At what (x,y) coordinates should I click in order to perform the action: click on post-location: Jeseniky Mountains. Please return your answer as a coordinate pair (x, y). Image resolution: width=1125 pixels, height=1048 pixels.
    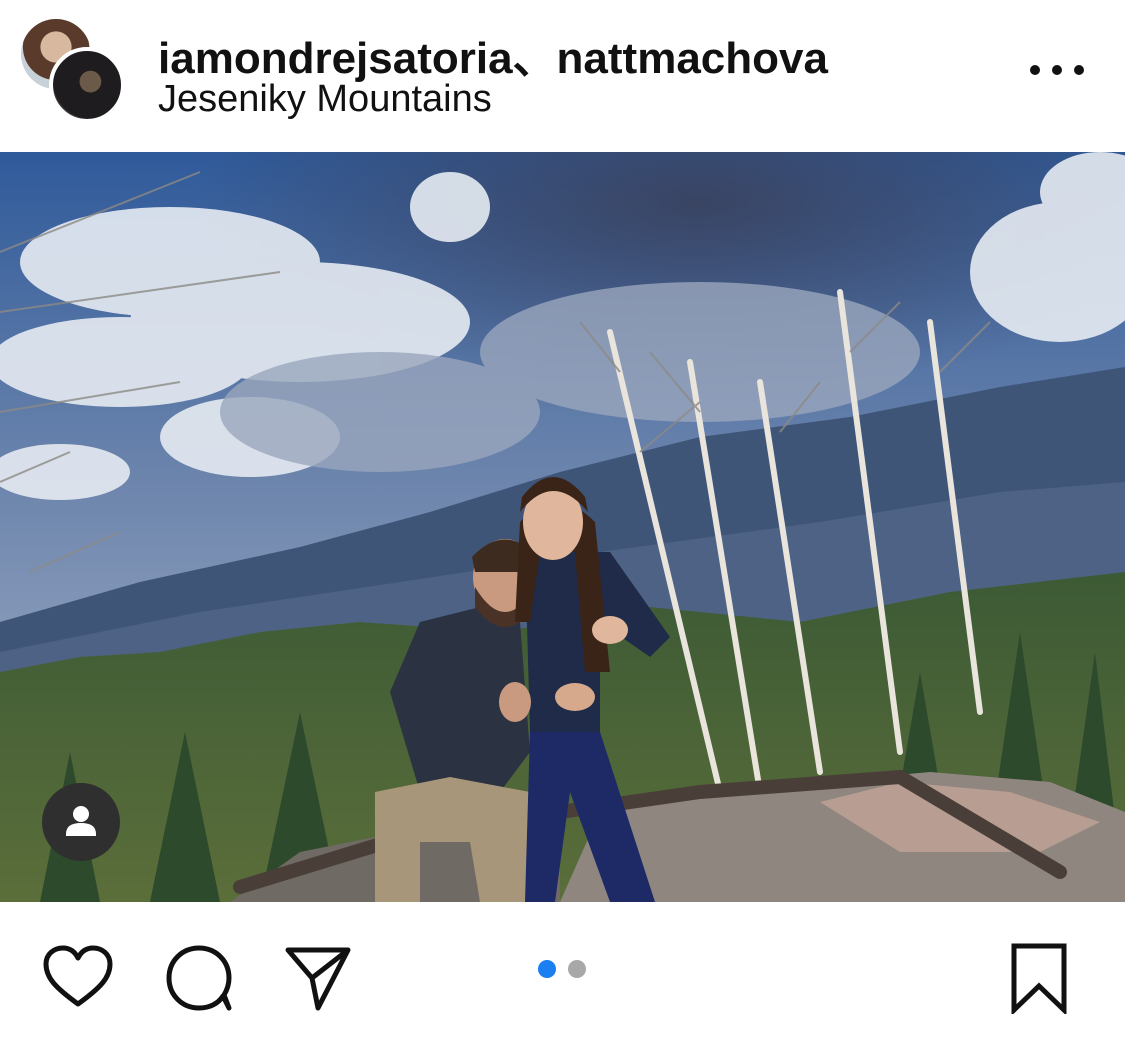
    Looking at the image, I should click on (325, 99).